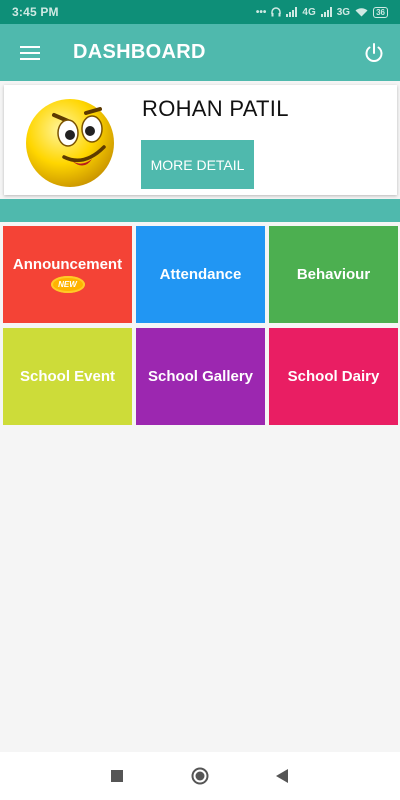 The image size is (400, 800). I want to click on recents-button, so click(117, 776).